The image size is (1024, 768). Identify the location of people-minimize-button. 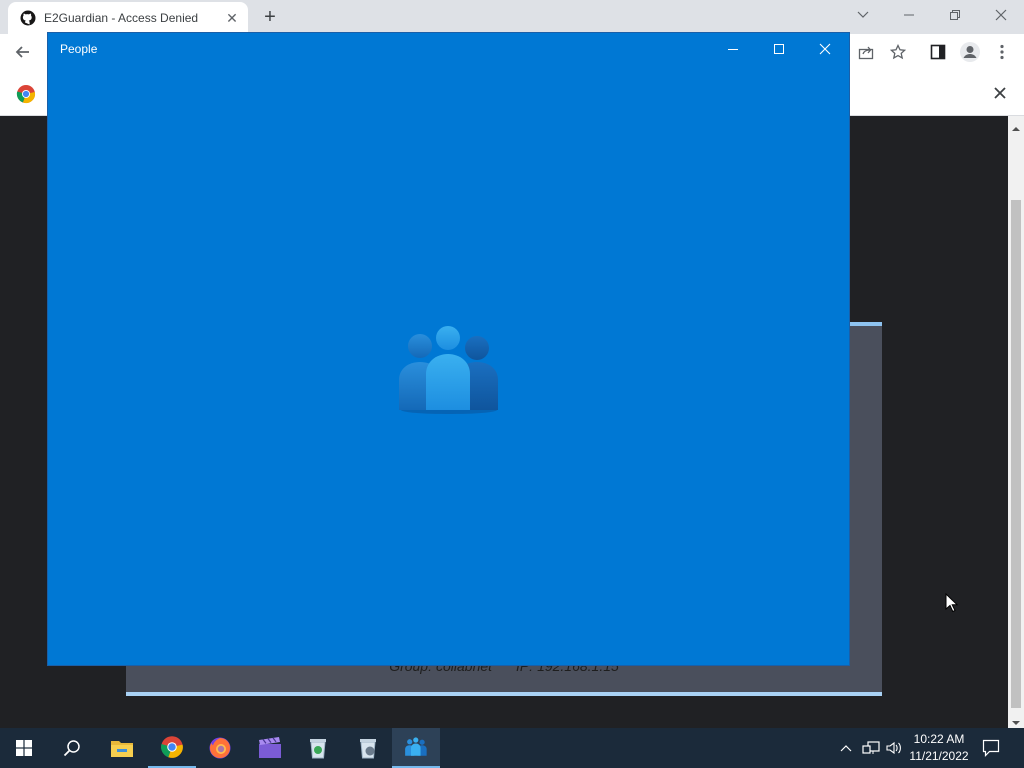
(733, 49).